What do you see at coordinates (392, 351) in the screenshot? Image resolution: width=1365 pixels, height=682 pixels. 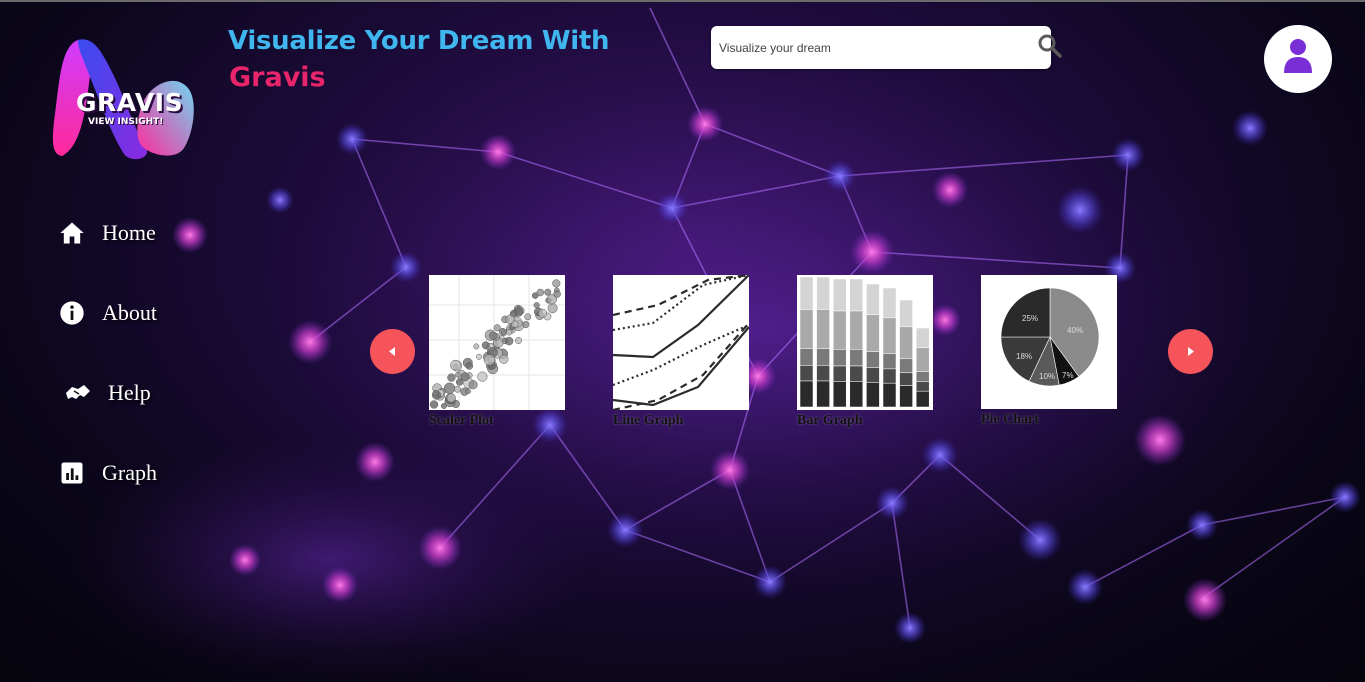 I see `carousel-prev-button` at bounding box center [392, 351].